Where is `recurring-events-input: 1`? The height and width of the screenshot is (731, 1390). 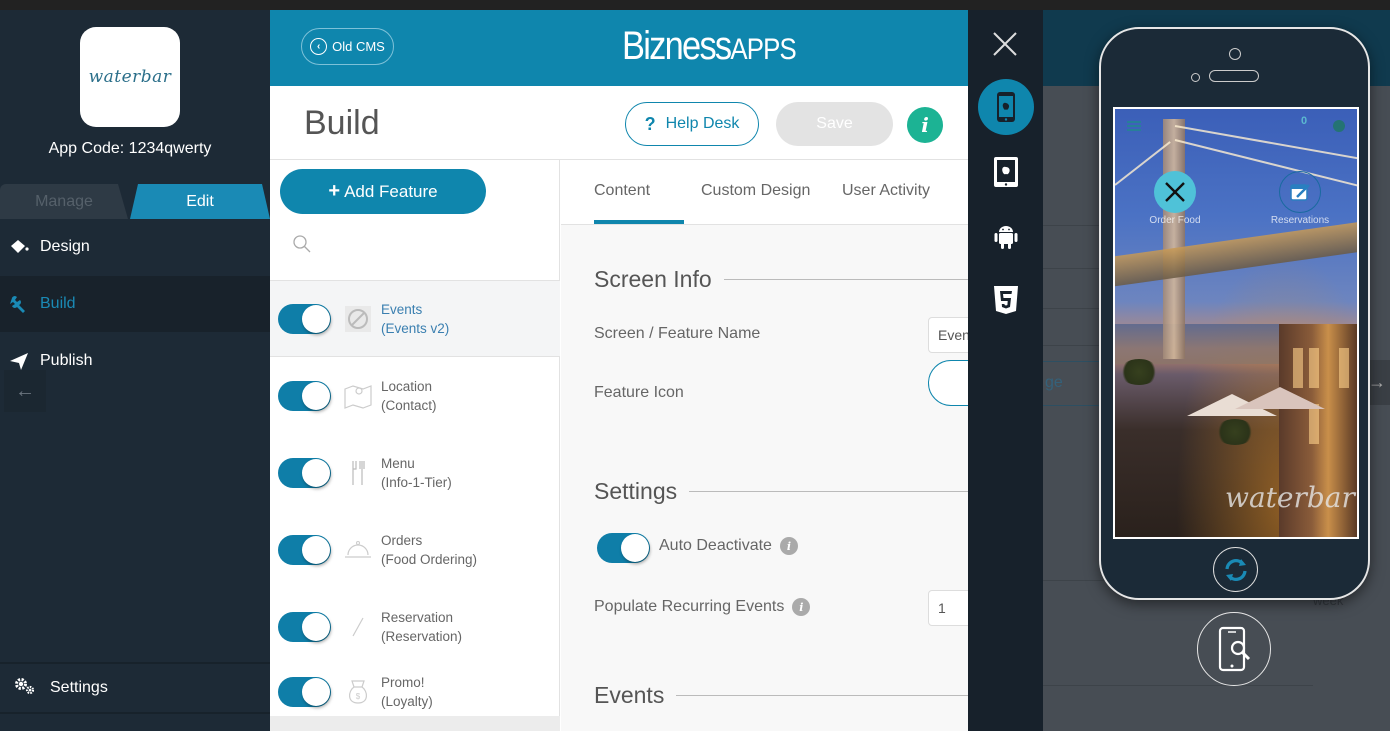 recurring-events-input: 1 is located at coordinates (948, 608).